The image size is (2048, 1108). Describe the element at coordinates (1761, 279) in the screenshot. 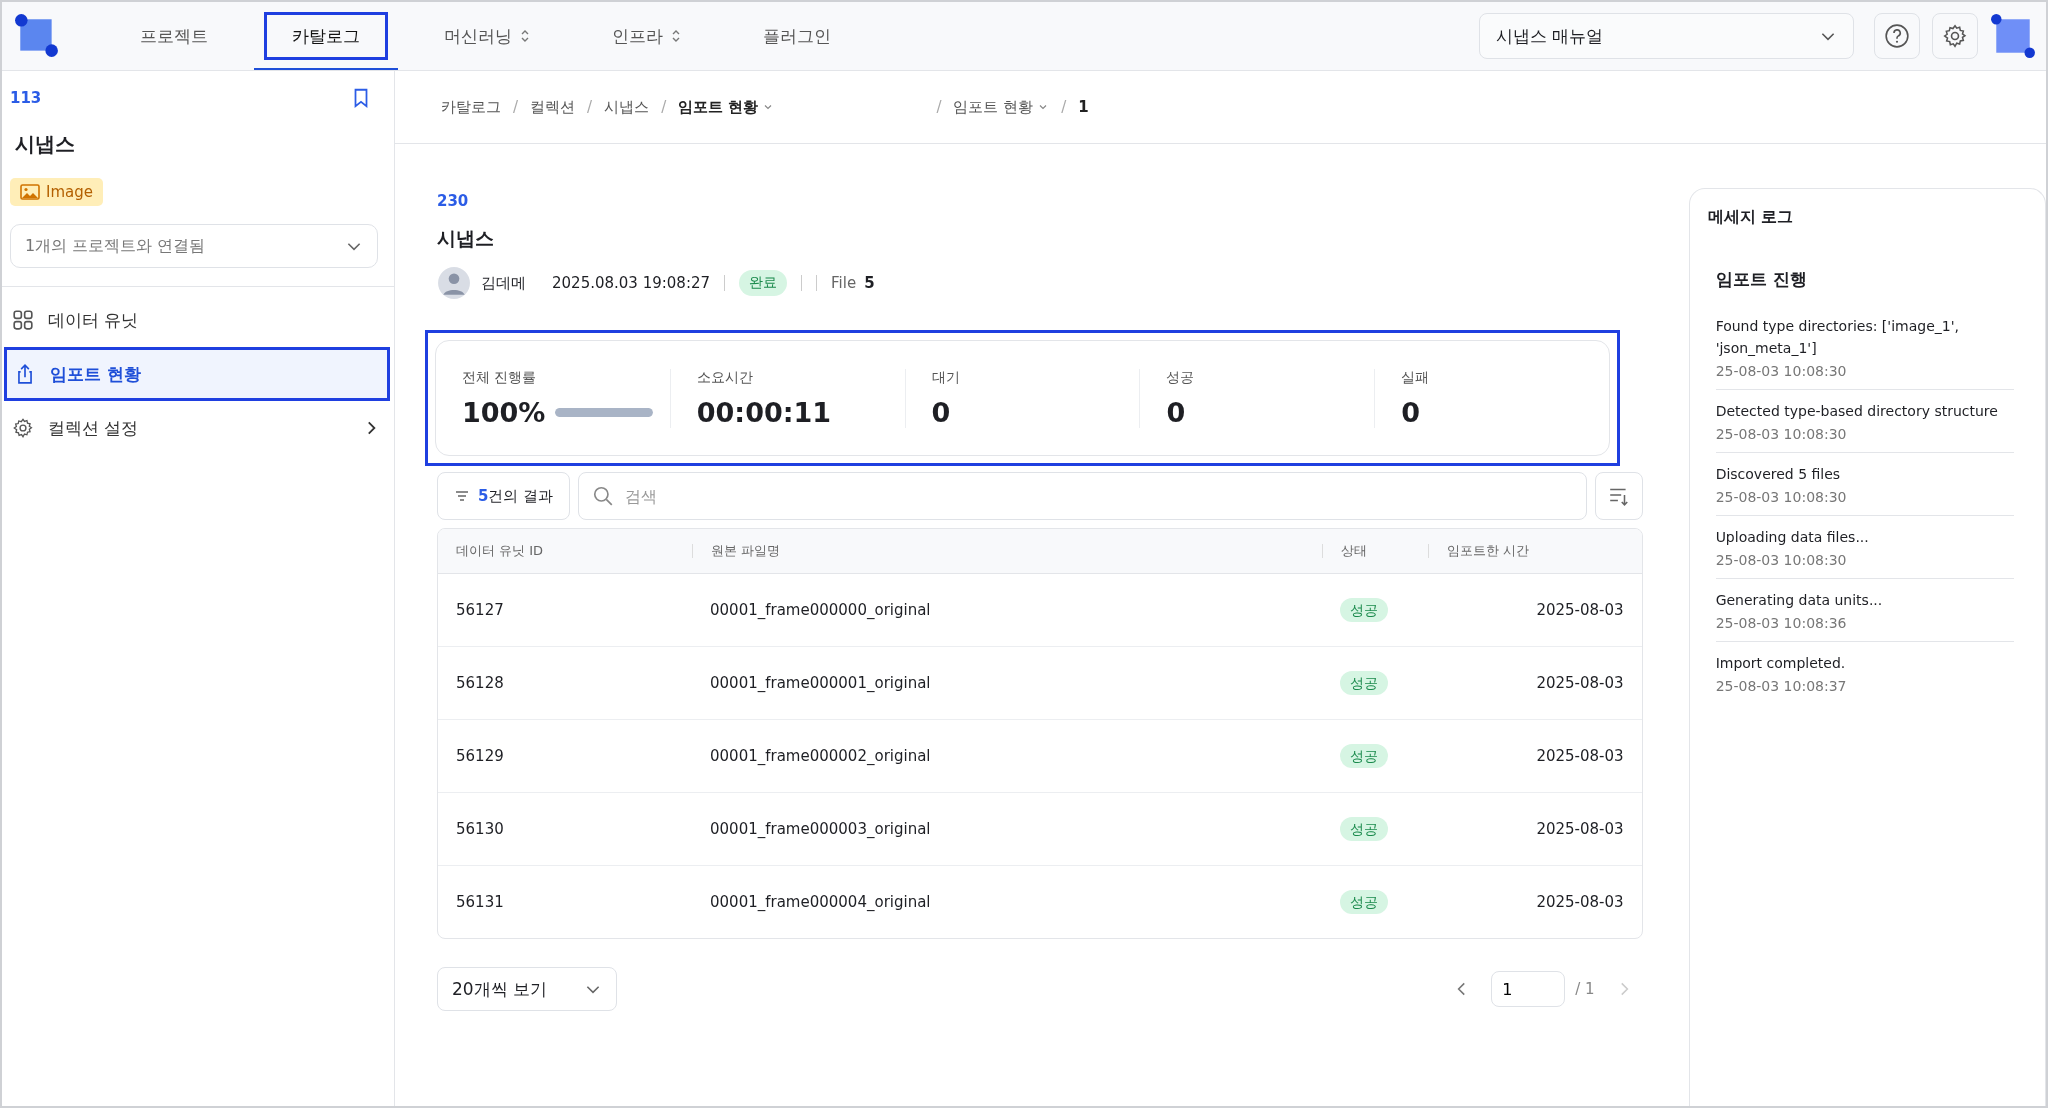

I see `section-title: 임포트 진행` at that location.